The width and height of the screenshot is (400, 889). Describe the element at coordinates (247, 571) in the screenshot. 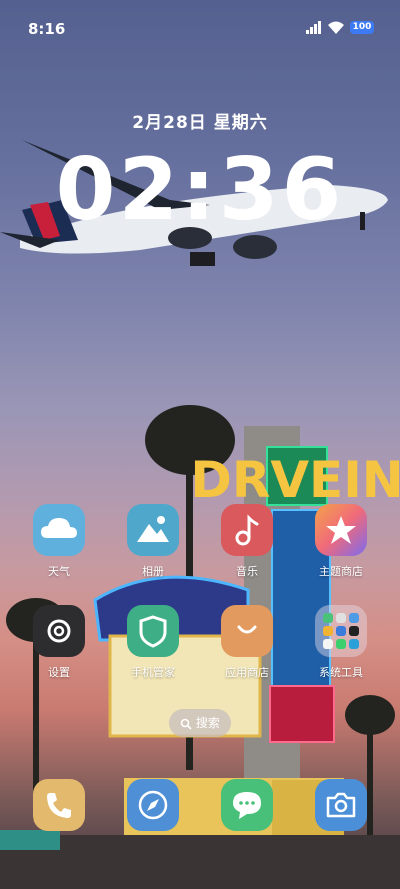

I see `app-music-label: 音乐` at that location.